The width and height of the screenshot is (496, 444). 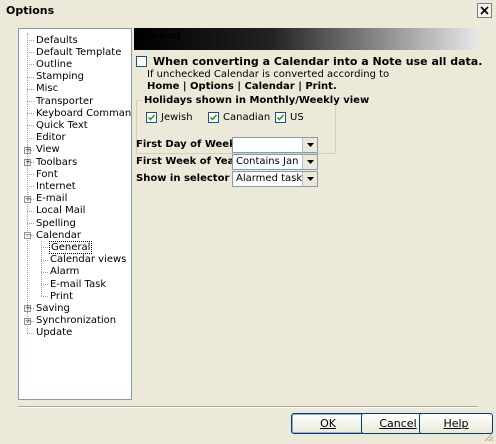 I want to click on tree-item: Update, so click(x=54, y=333).